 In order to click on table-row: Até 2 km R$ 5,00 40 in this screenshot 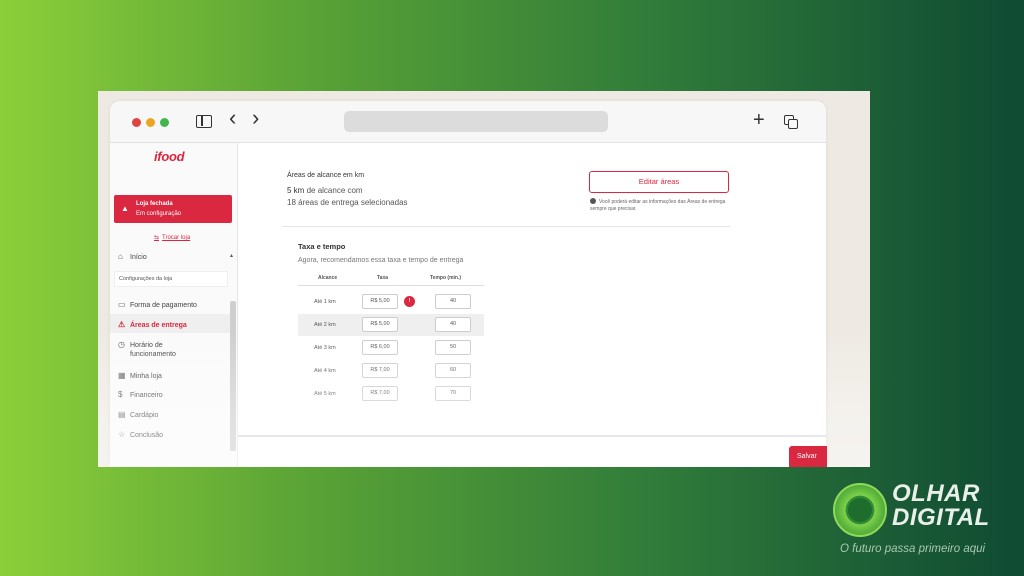, I will do `click(391, 325)`.